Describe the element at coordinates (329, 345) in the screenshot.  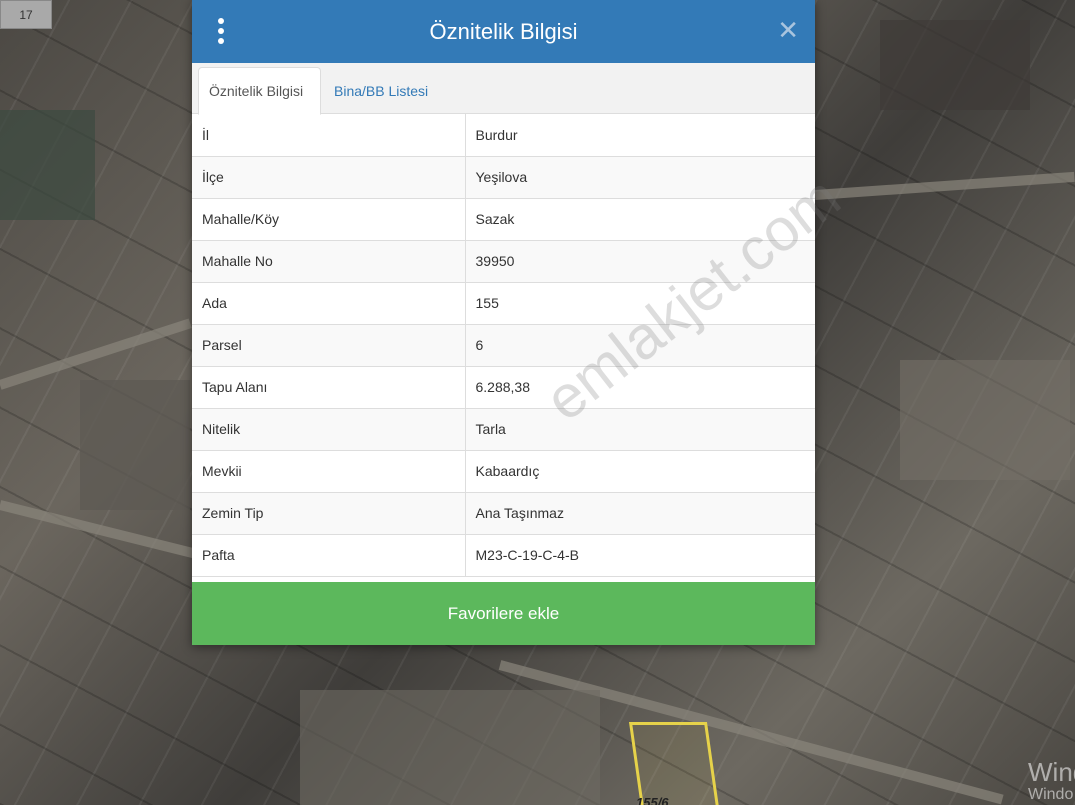
I see `row-key: Parsel` at that location.